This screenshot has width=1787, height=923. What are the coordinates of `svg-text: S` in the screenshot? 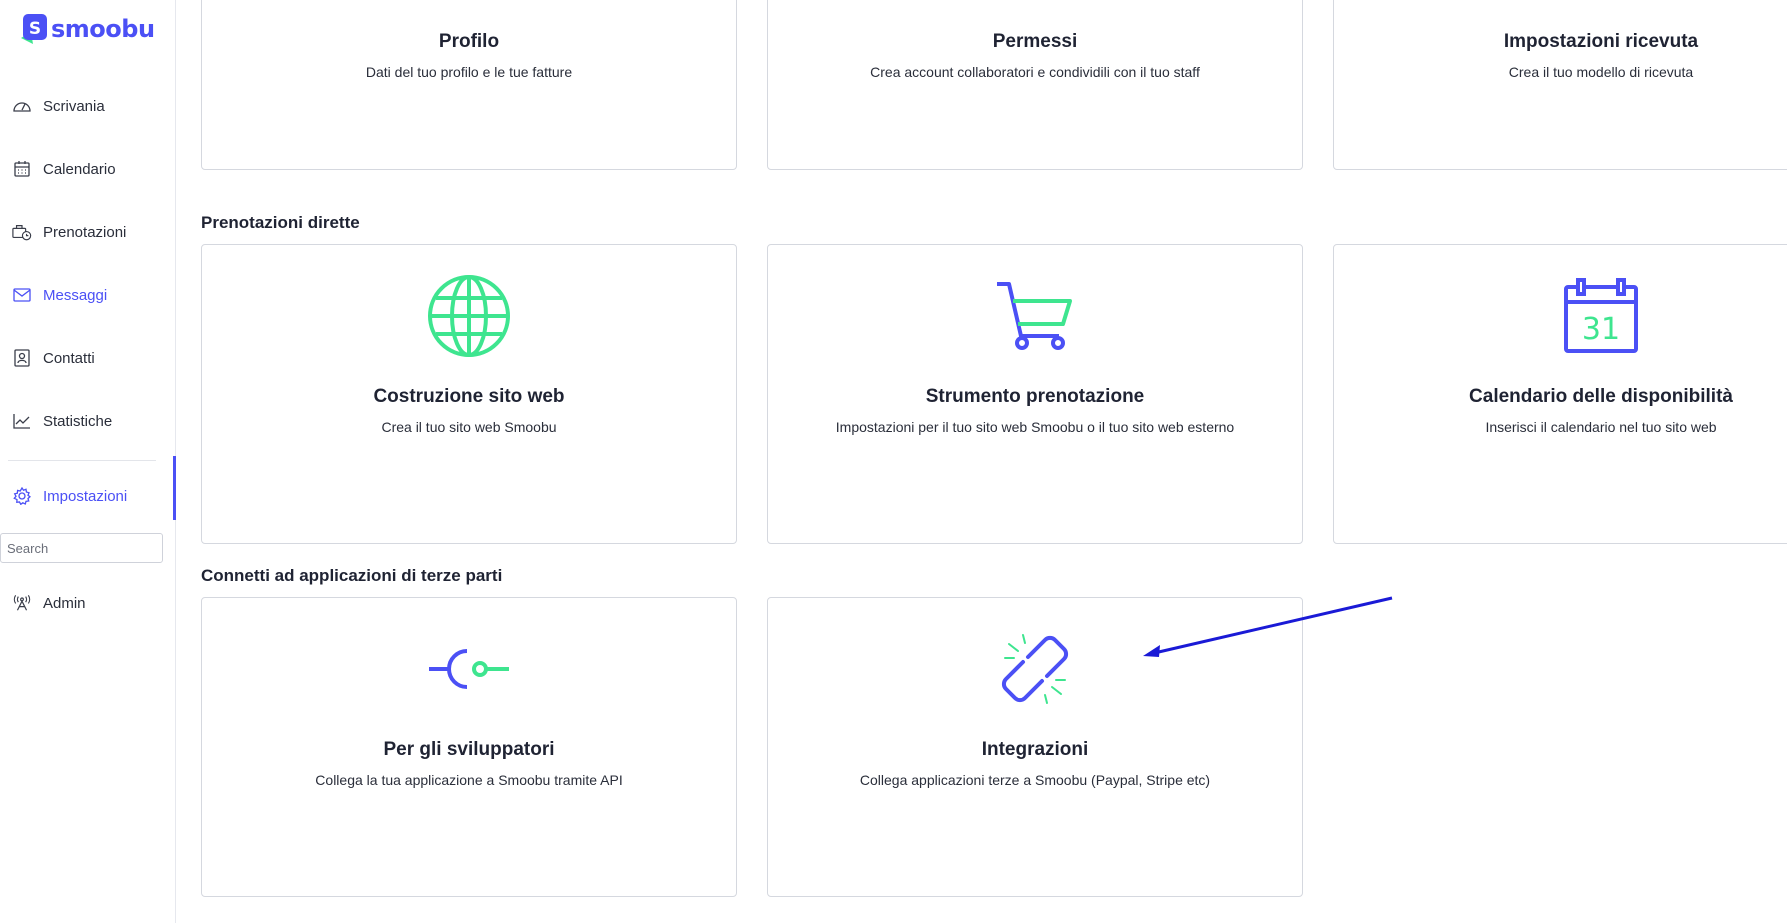 It's located at (35, 29).